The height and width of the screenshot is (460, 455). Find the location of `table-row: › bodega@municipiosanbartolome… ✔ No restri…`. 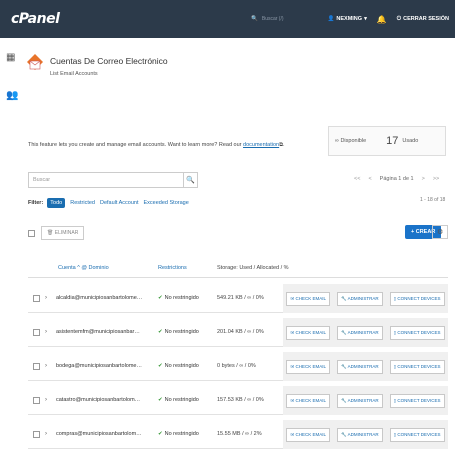

table-row: › bodega@municipiosanbartolome… ✔ No restri… is located at coordinates (238, 366).